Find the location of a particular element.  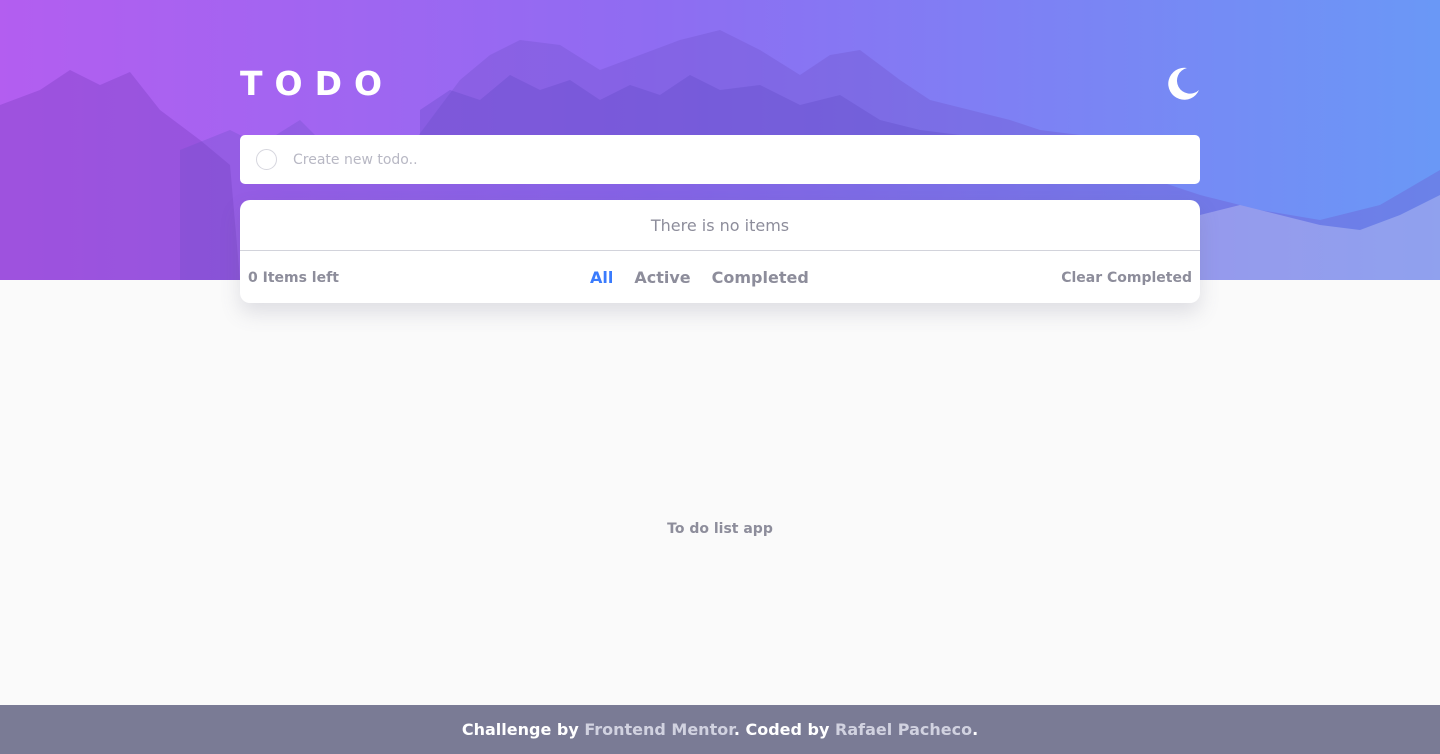

new-todo-checkbox-circle is located at coordinates (266, 159).